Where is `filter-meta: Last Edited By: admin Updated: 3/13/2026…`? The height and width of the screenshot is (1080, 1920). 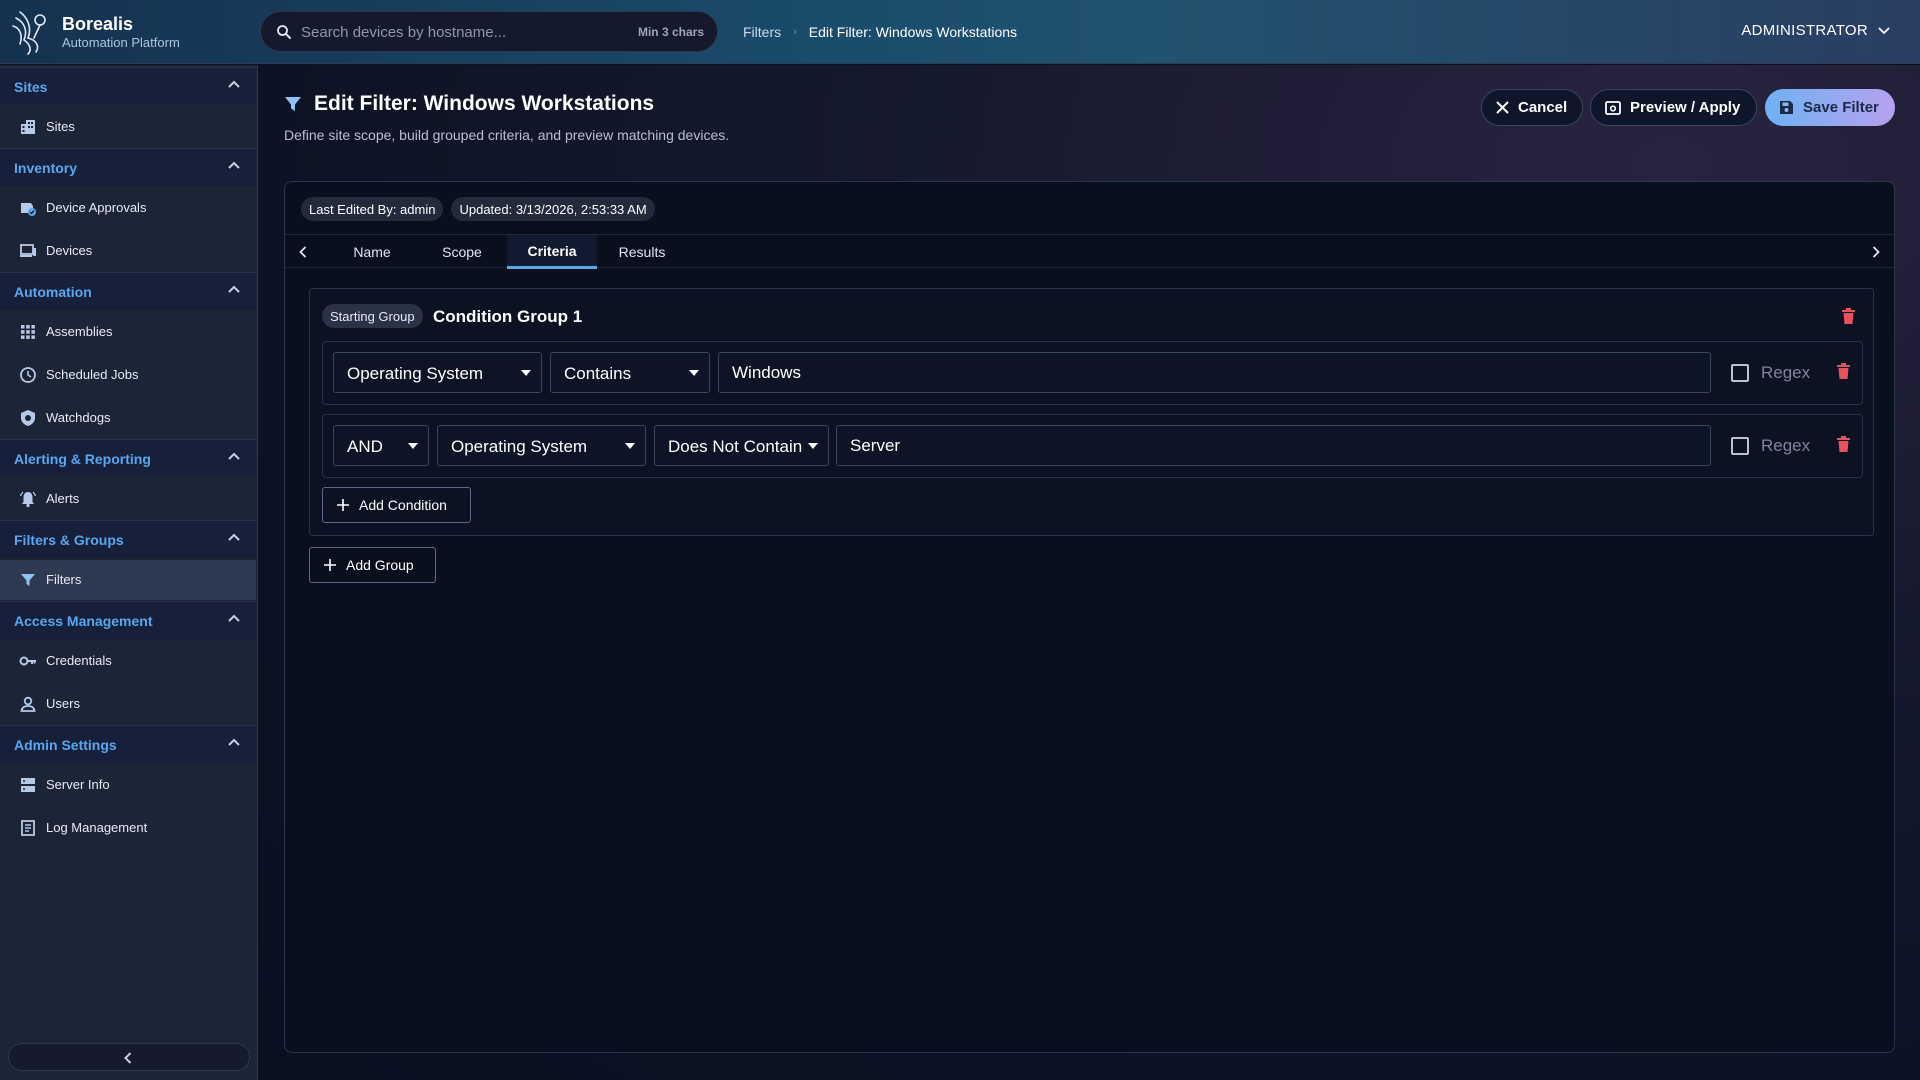
filter-meta: Last Edited By: admin Updated: 3/13/2026… is located at coordinates (482, 209).